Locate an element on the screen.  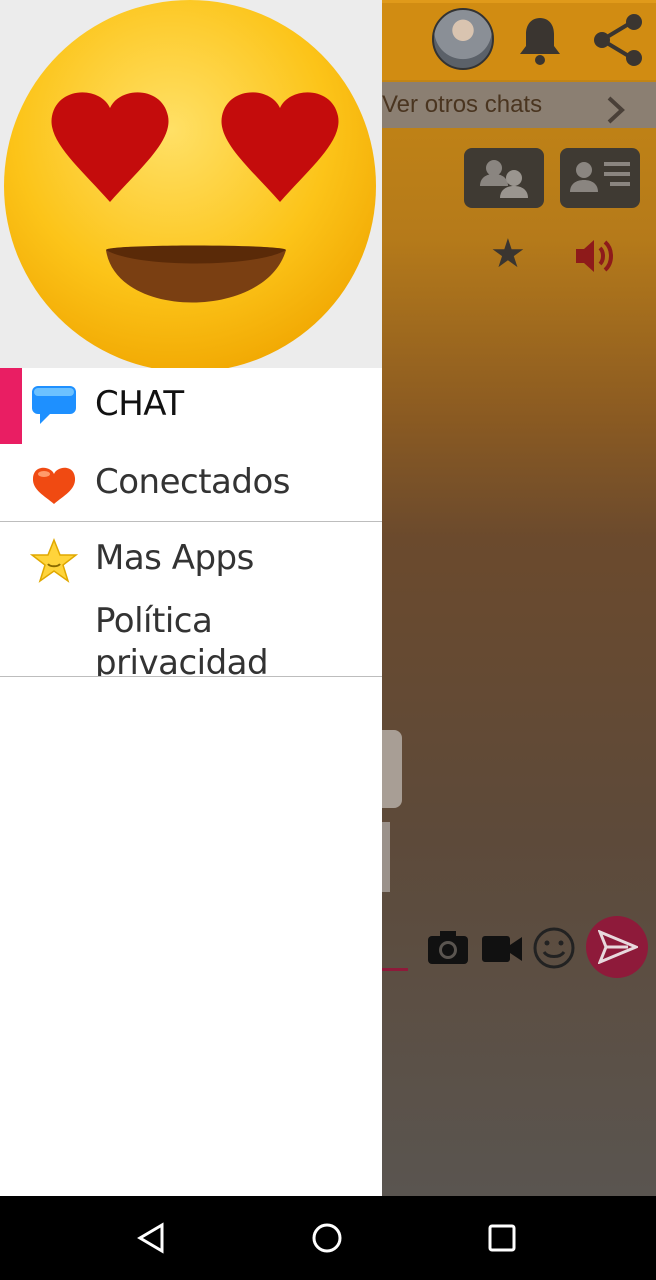
group-users-button is located at coordinates (504, 178).